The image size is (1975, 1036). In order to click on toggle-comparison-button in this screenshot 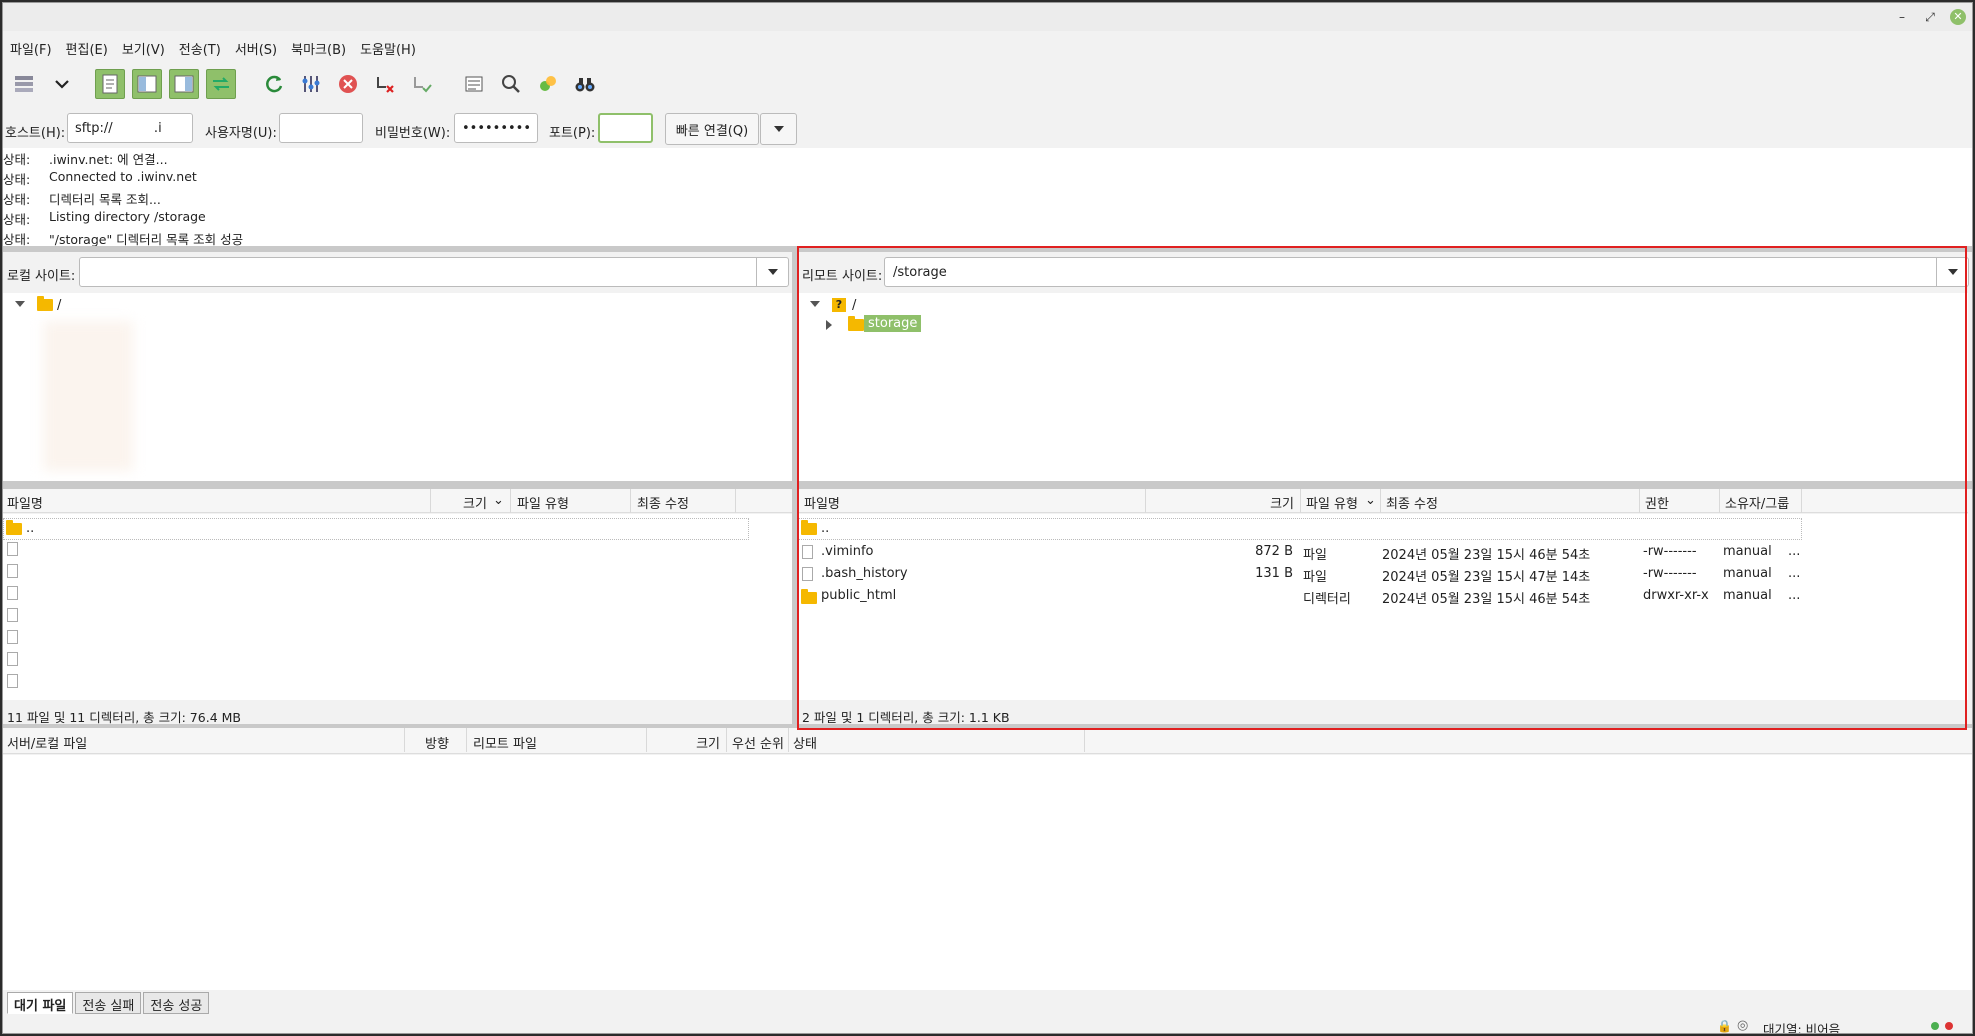, I will do `click(511, 84)`.